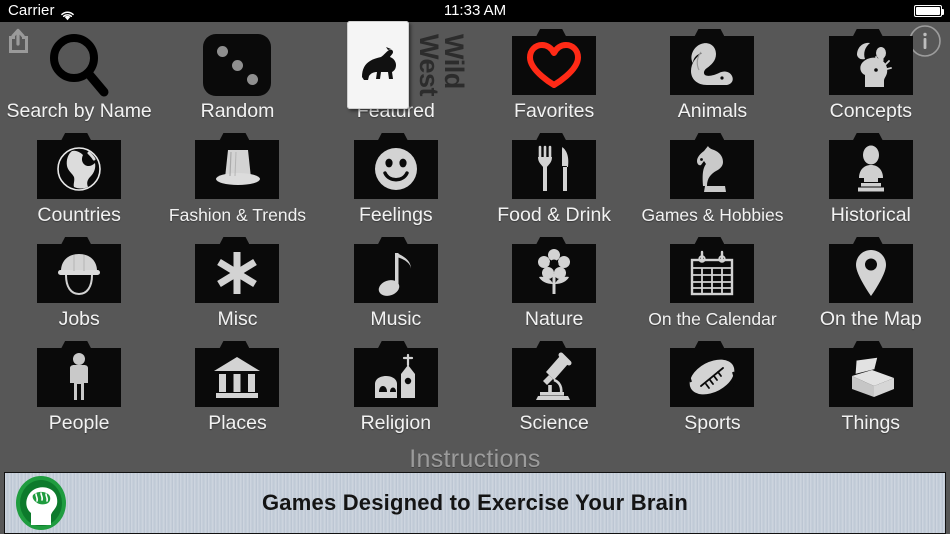 The height and width of the screenshot is (534, 950). Describe the element at coordinates (428, 65) in the screenshot. I see `featured-title-line2: West` at that location.